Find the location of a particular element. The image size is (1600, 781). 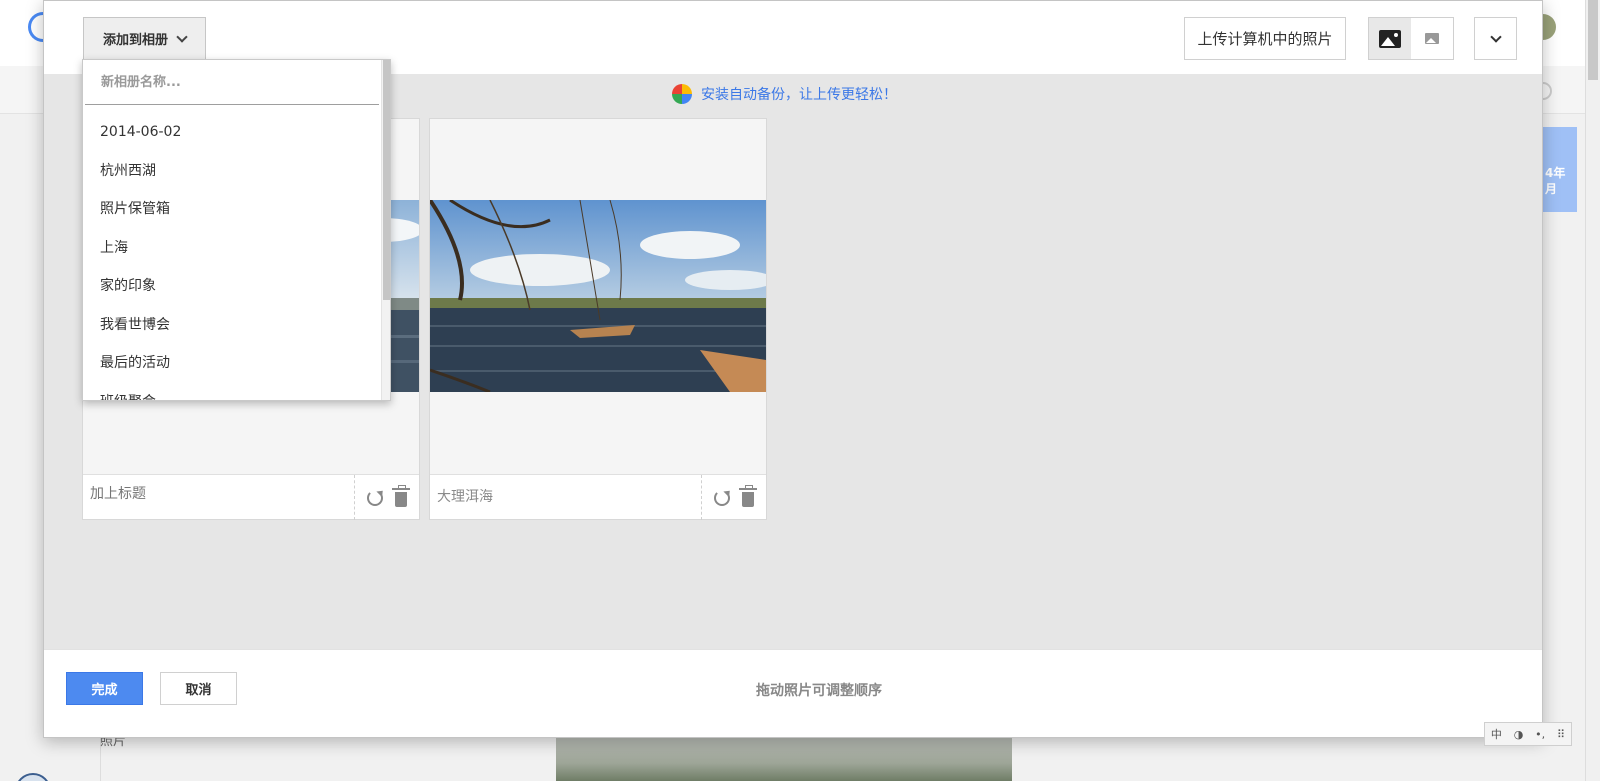

erhai-lake-photo is located at coordinates (598, 296).